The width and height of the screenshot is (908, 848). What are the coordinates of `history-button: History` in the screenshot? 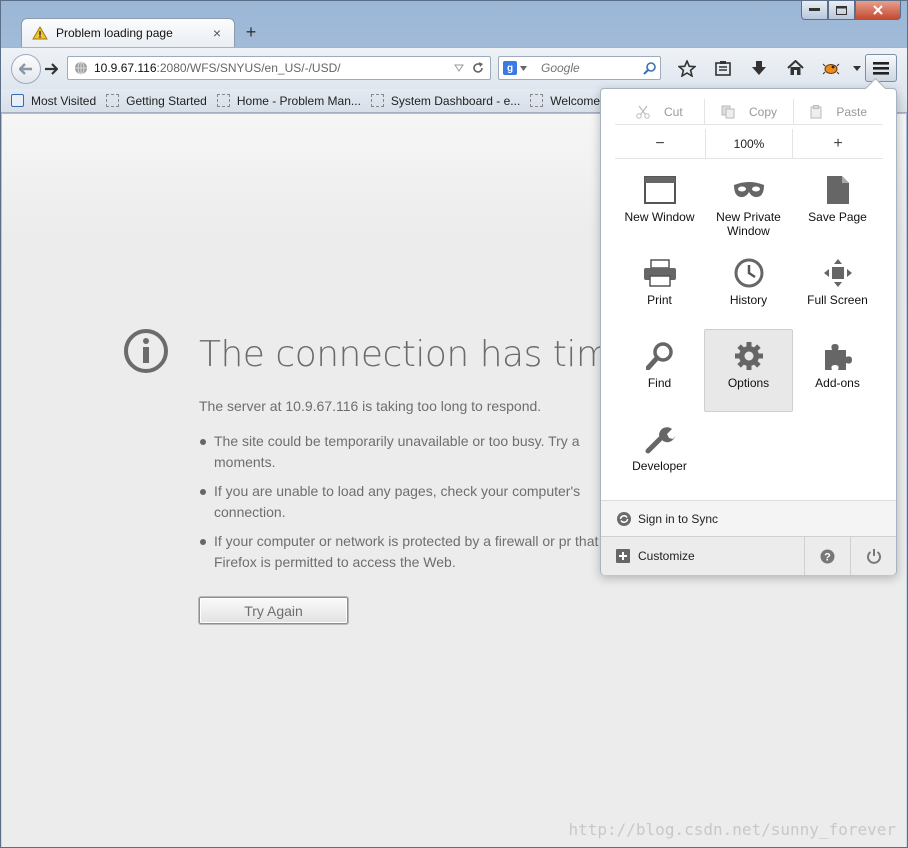 It's located at (748, 287).